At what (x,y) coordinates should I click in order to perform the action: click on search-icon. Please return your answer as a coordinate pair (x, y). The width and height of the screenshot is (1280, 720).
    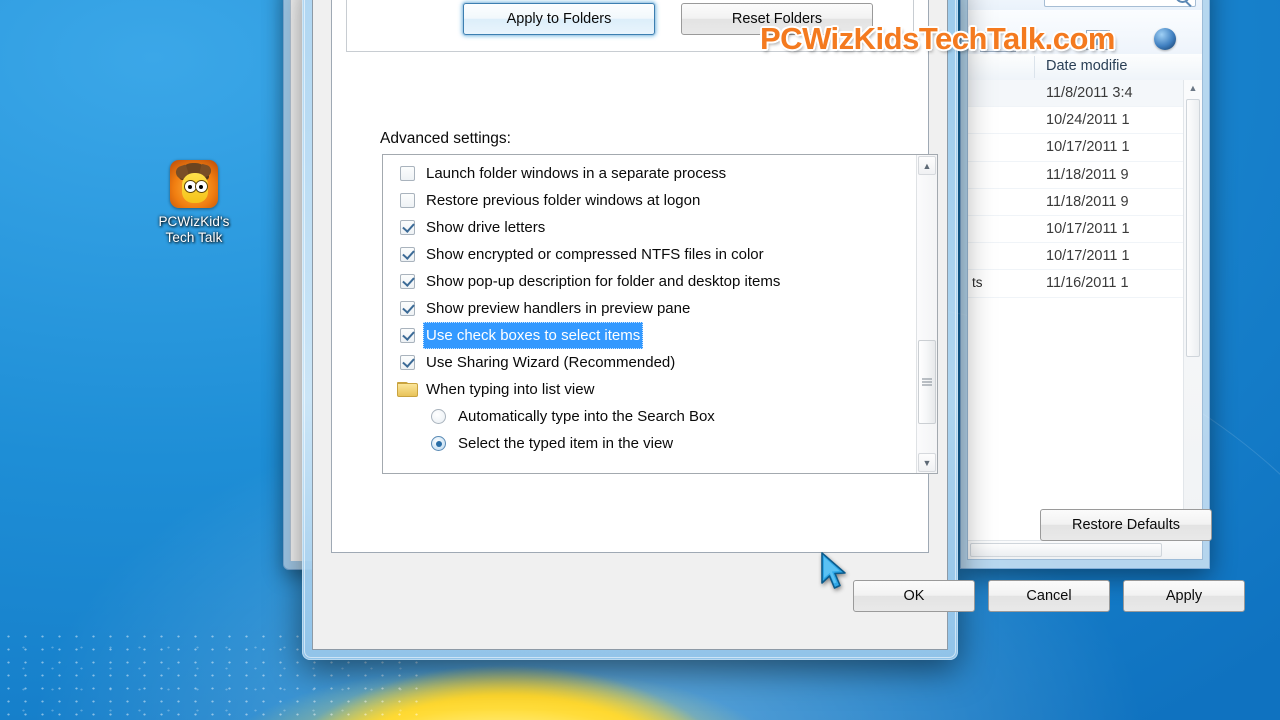
    Looking at the image, I should click on (1182, 1).